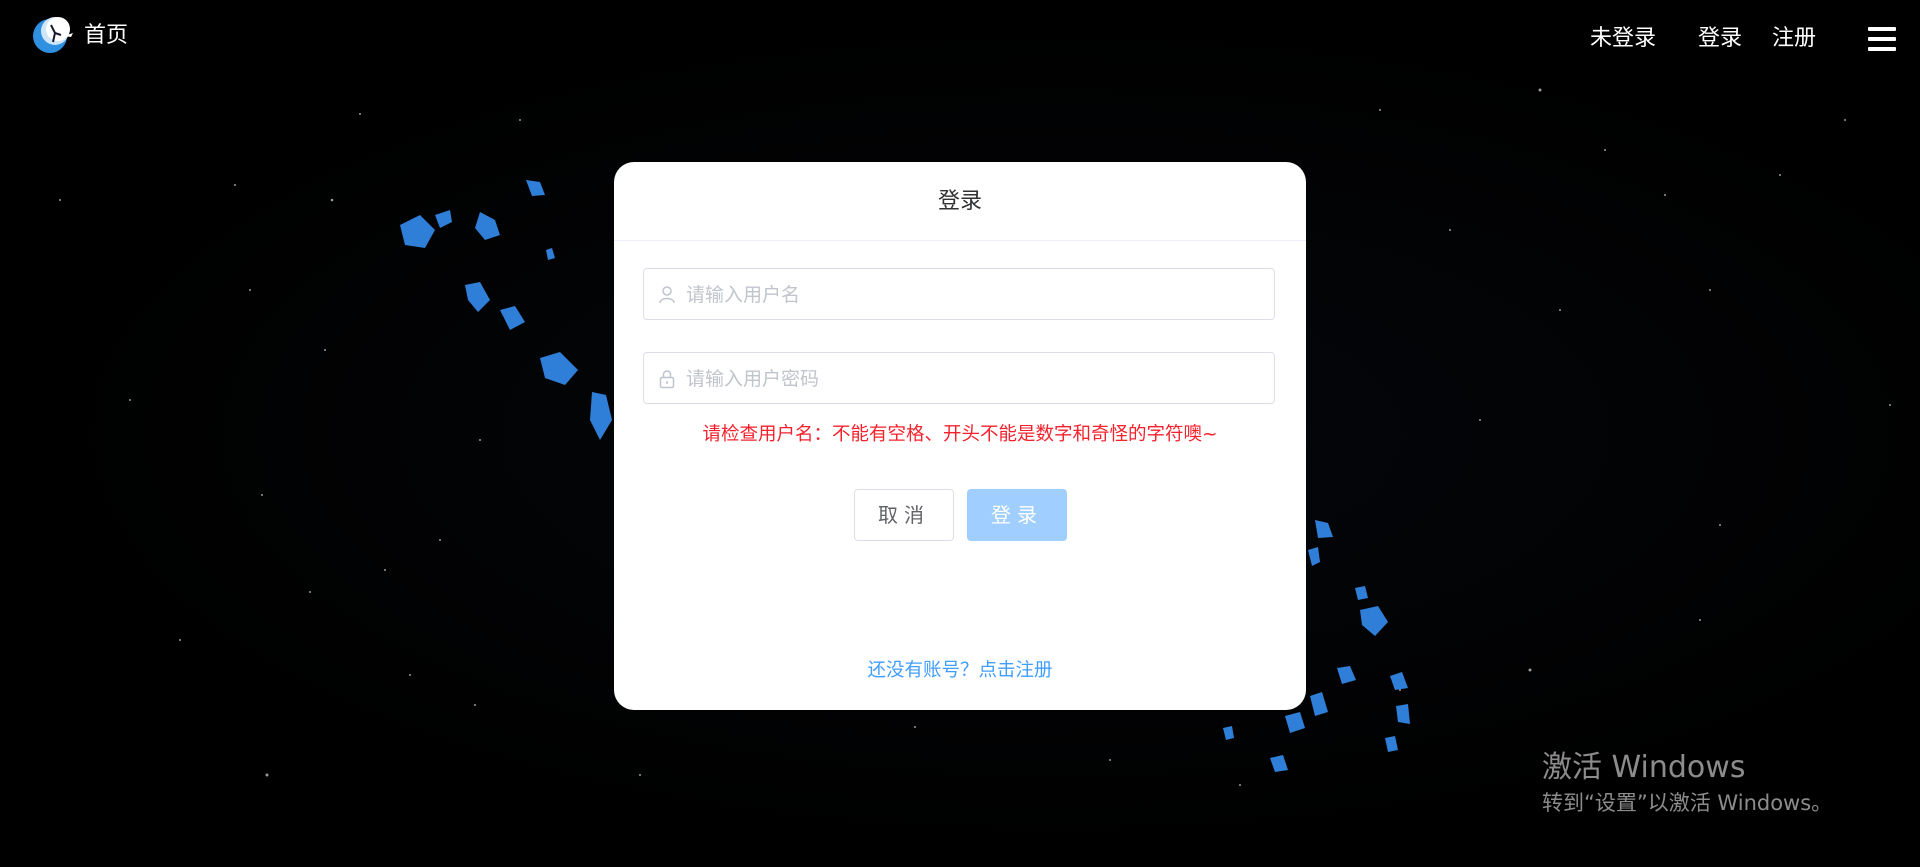 This screenshot has width=1920, height=867. Describe the element at coordinates (960, 39) in the screenshot. I see `top-navigation-bar: 首页 未登录 登录 注册` at that location.